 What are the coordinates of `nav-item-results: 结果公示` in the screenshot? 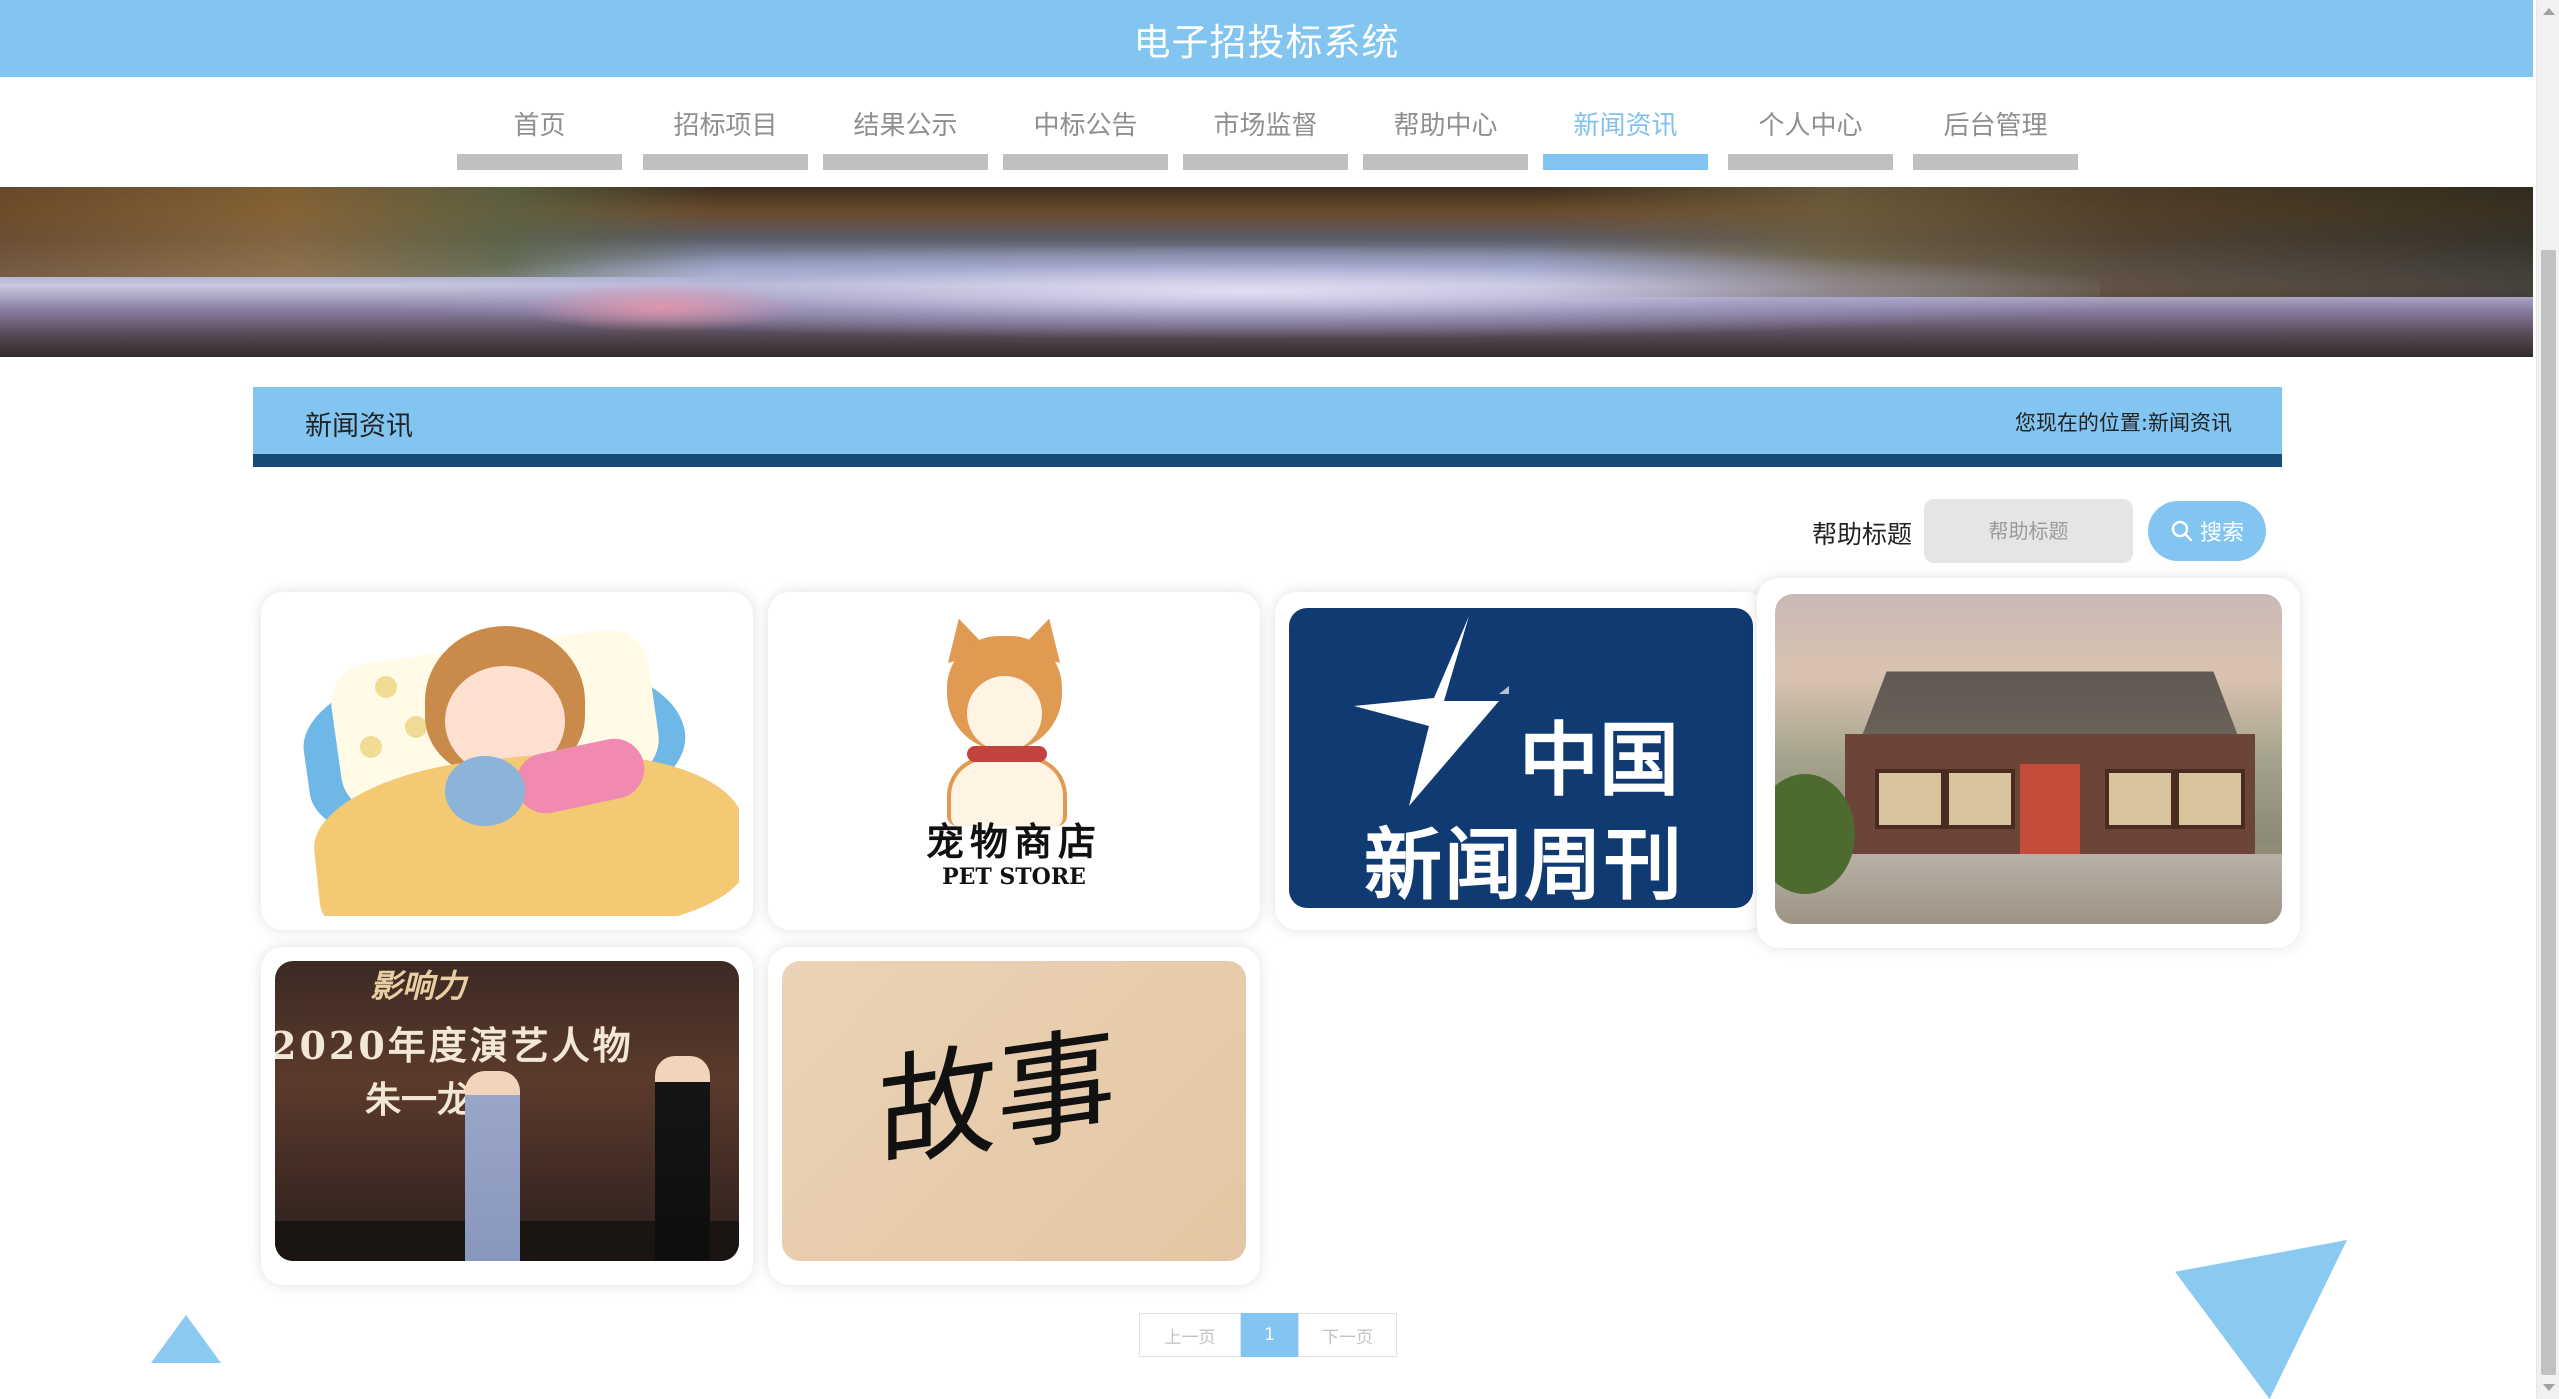 It's located at (905, 137).